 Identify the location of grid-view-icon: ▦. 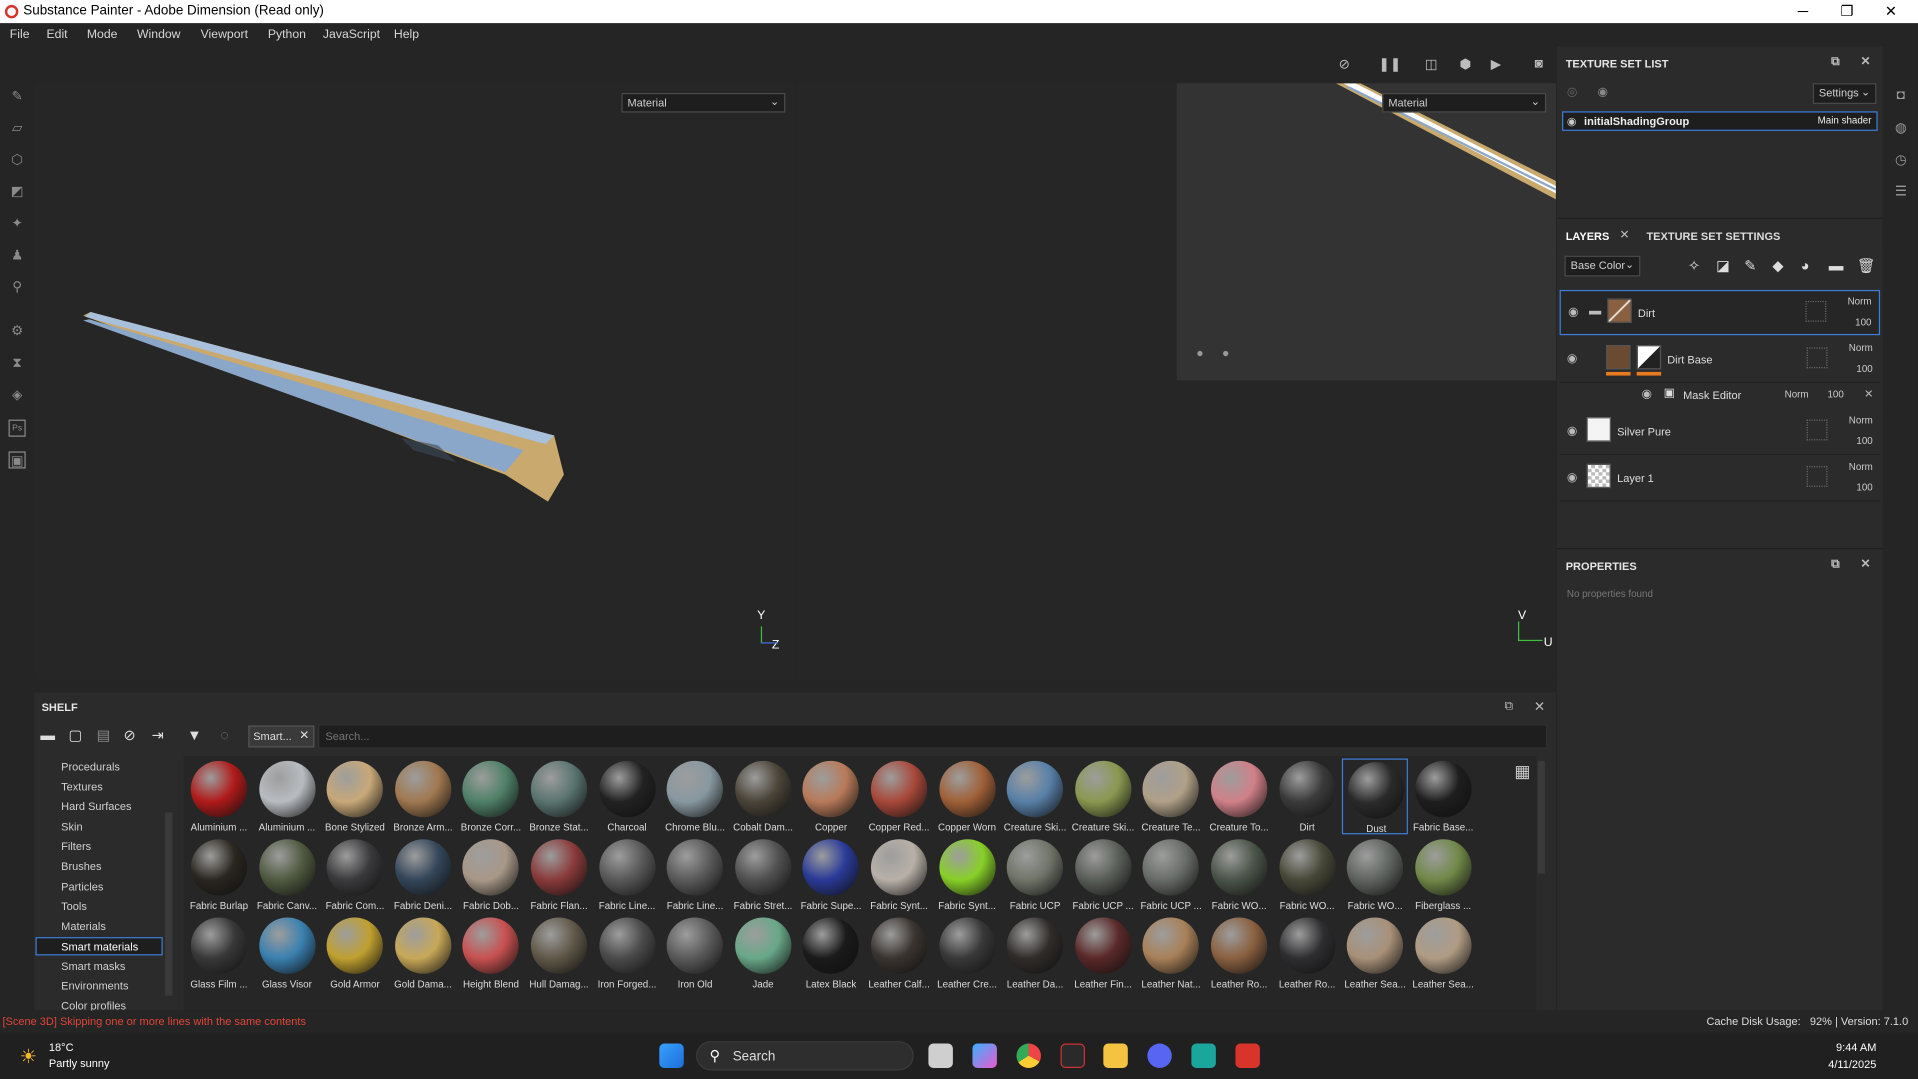
(1522, 771).